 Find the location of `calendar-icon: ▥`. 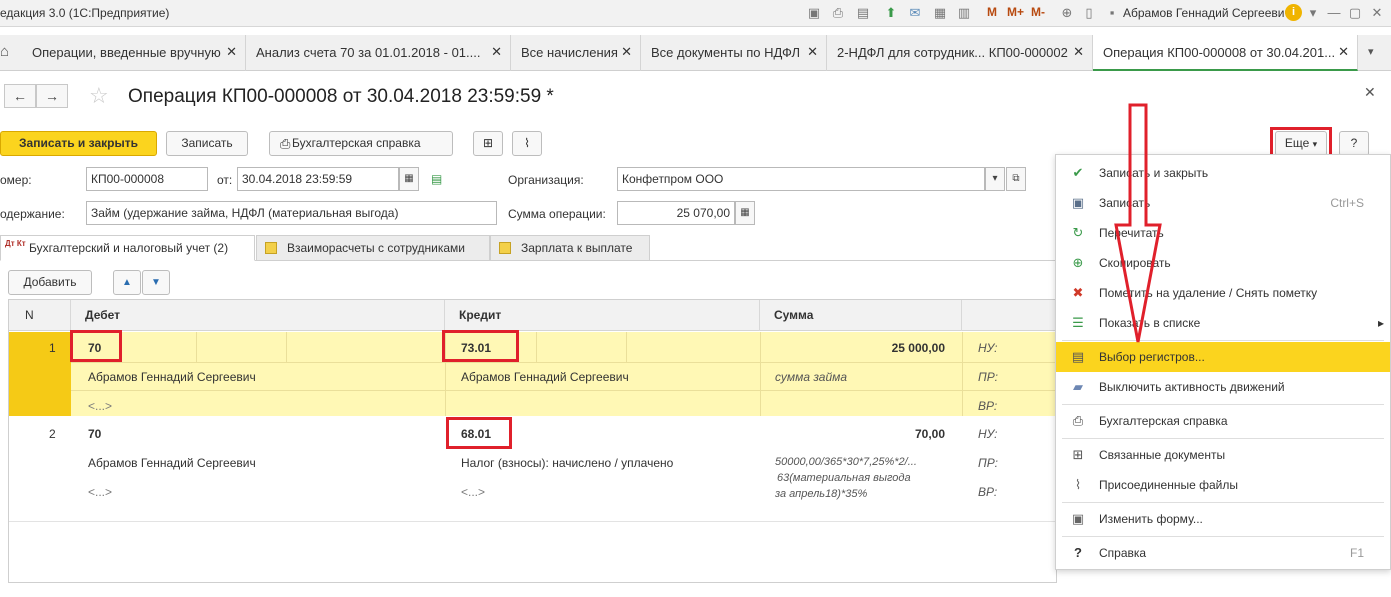

calendar-icon: ▥ is located at coordinates (964, 13).